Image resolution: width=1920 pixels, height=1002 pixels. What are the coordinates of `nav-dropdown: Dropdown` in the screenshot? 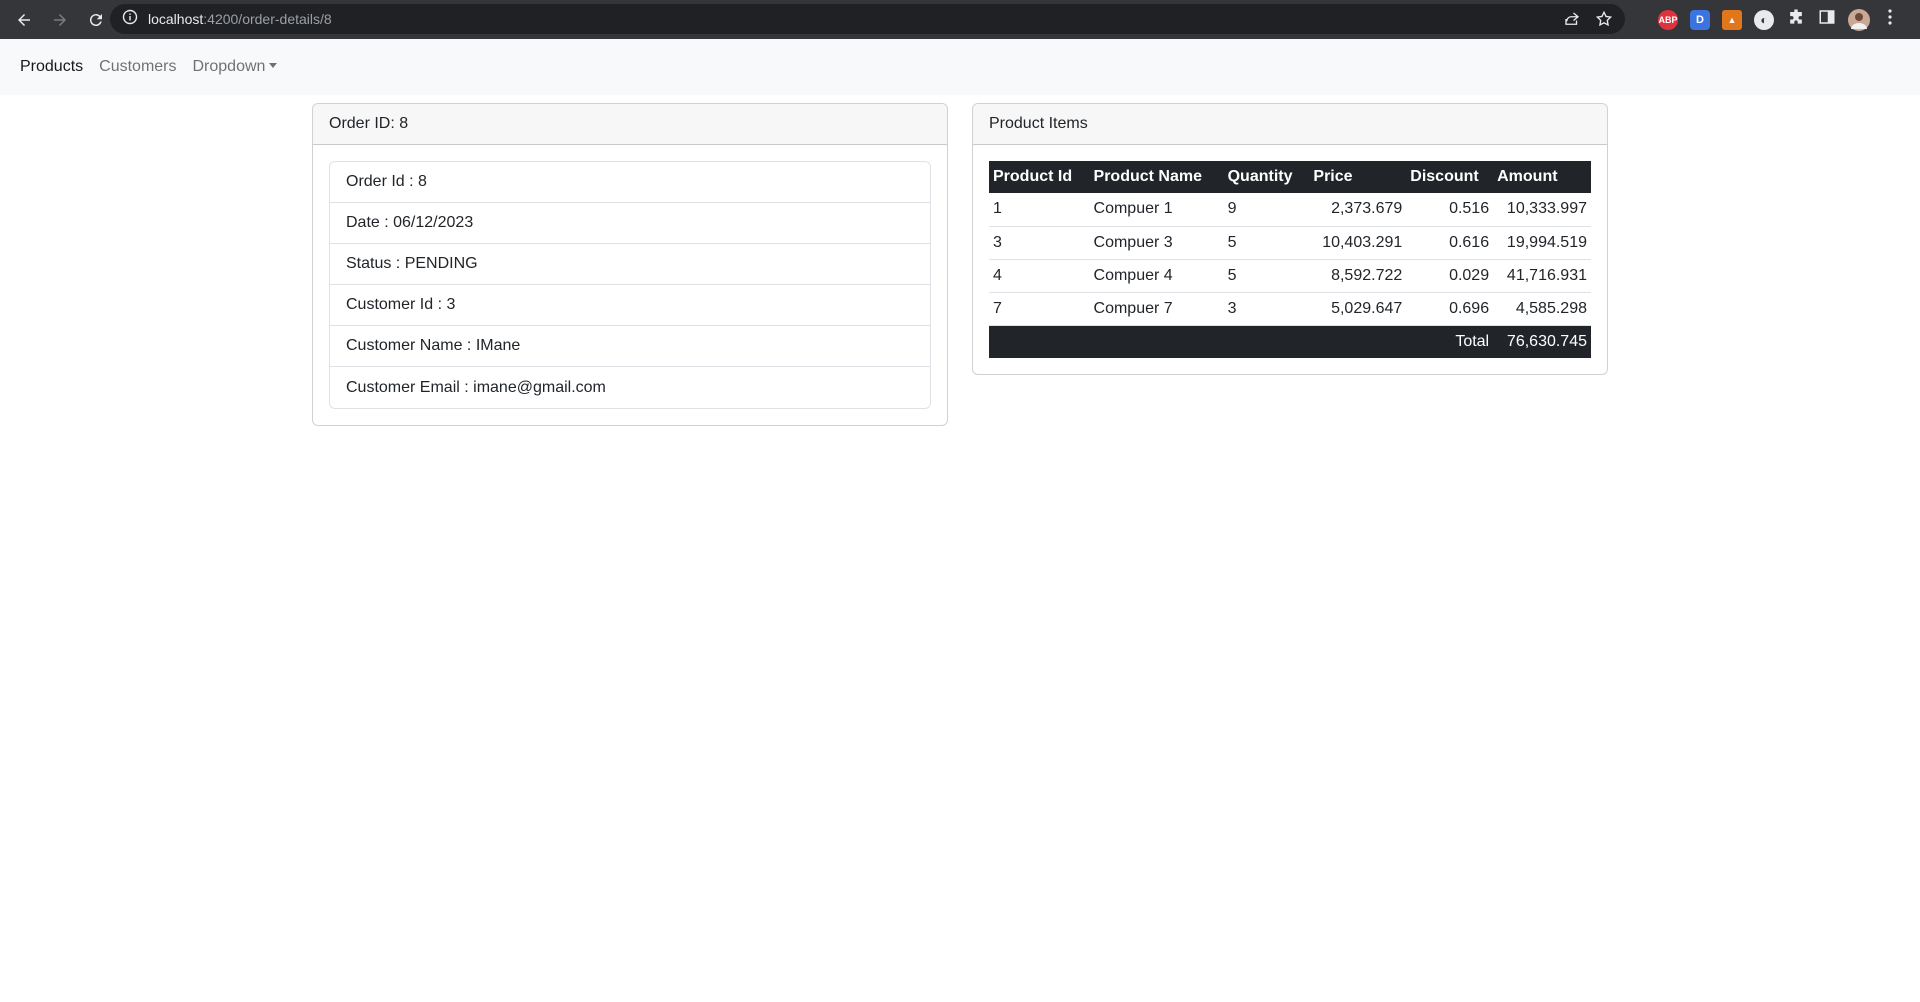 It's located at (235, 67).